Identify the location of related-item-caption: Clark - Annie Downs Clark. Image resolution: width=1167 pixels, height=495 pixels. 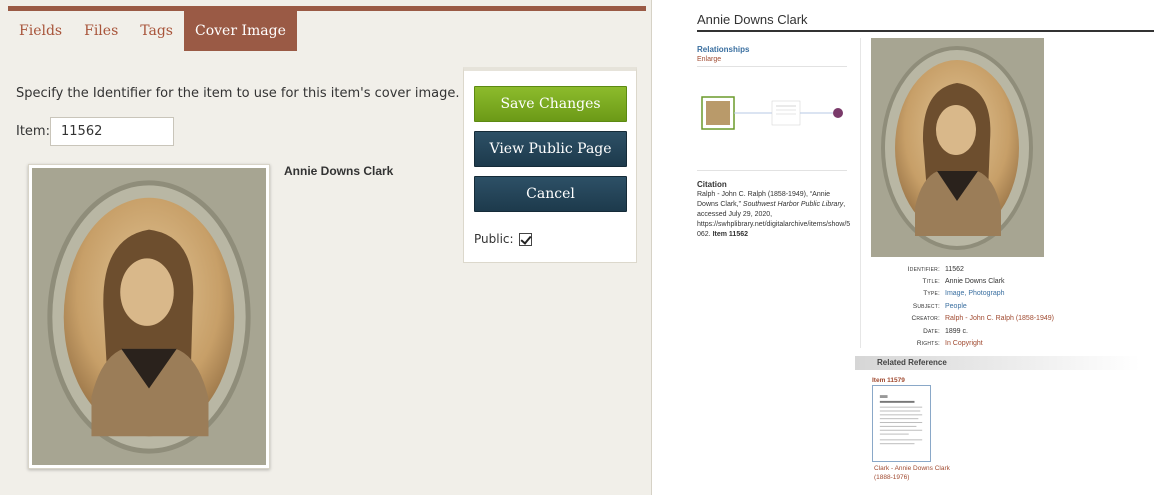
(912, 468).